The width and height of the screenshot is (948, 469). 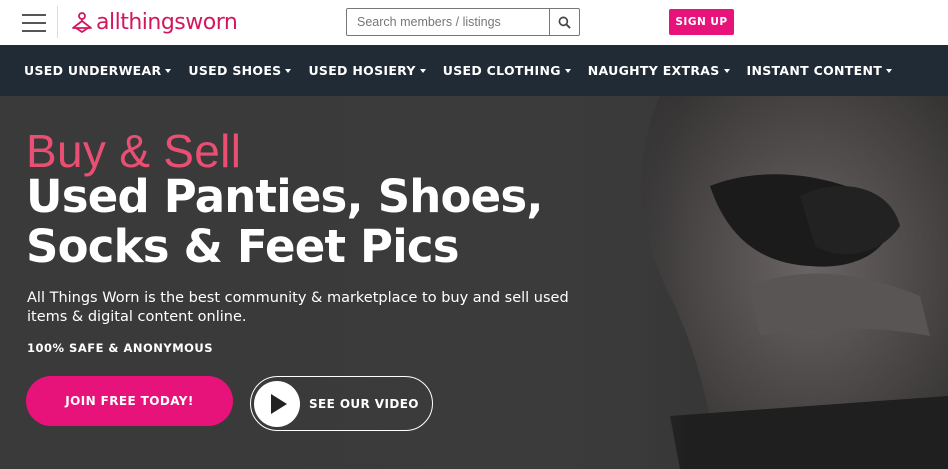 I want to click on search-input, so click(x=448, y=22).